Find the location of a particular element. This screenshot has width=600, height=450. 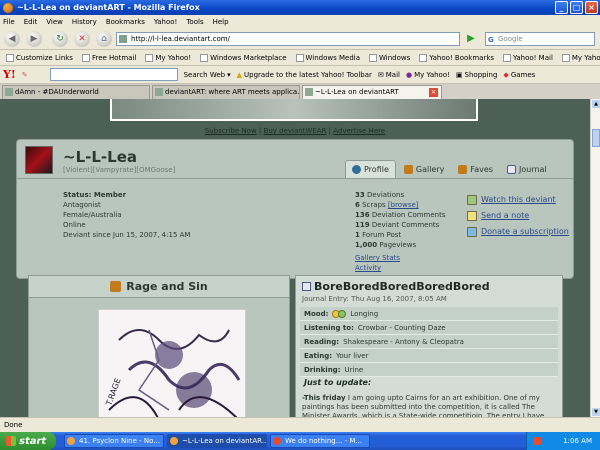

page-scrollbar: ▲ ▼ is located at coordinates (595, 258).